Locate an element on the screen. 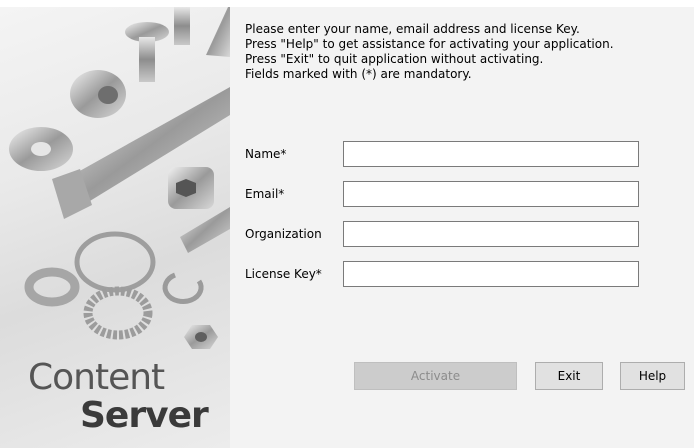 The image size is (694, 448). exit-button: Exit is located at coordinates (569, 376).